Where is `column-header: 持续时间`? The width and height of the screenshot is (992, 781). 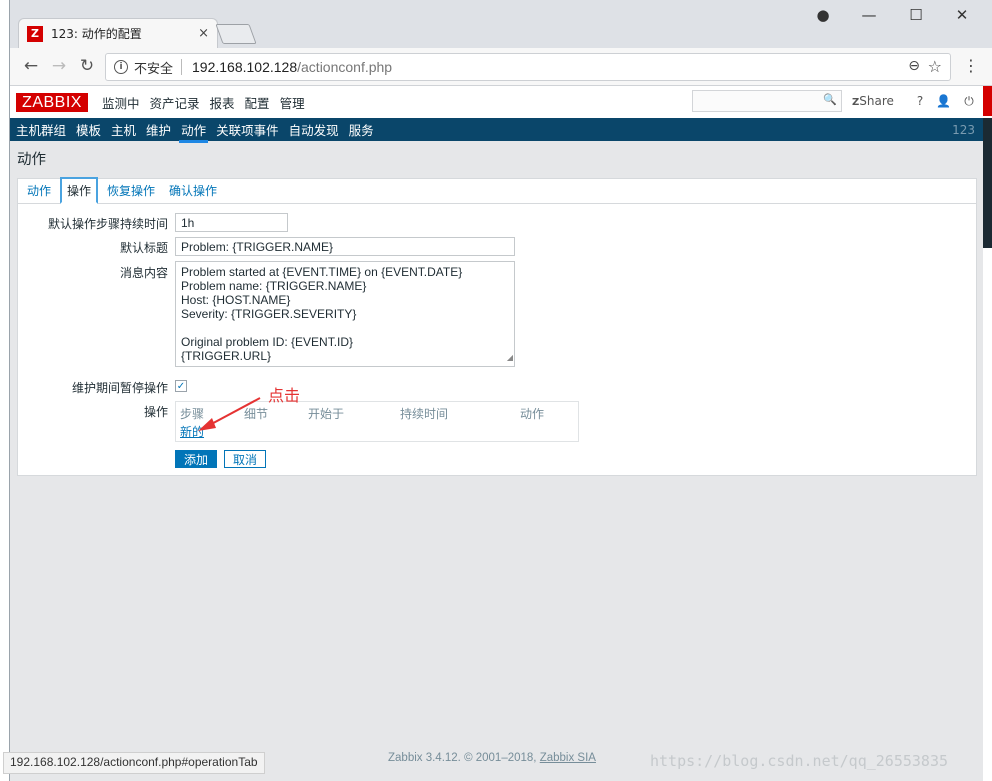
column-header: 持续时间 is located at coordinates (424, 414).